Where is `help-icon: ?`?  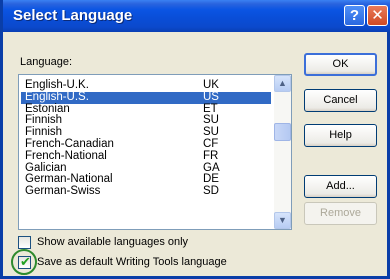
help-icon: ? is located at coordinates (354, 15).